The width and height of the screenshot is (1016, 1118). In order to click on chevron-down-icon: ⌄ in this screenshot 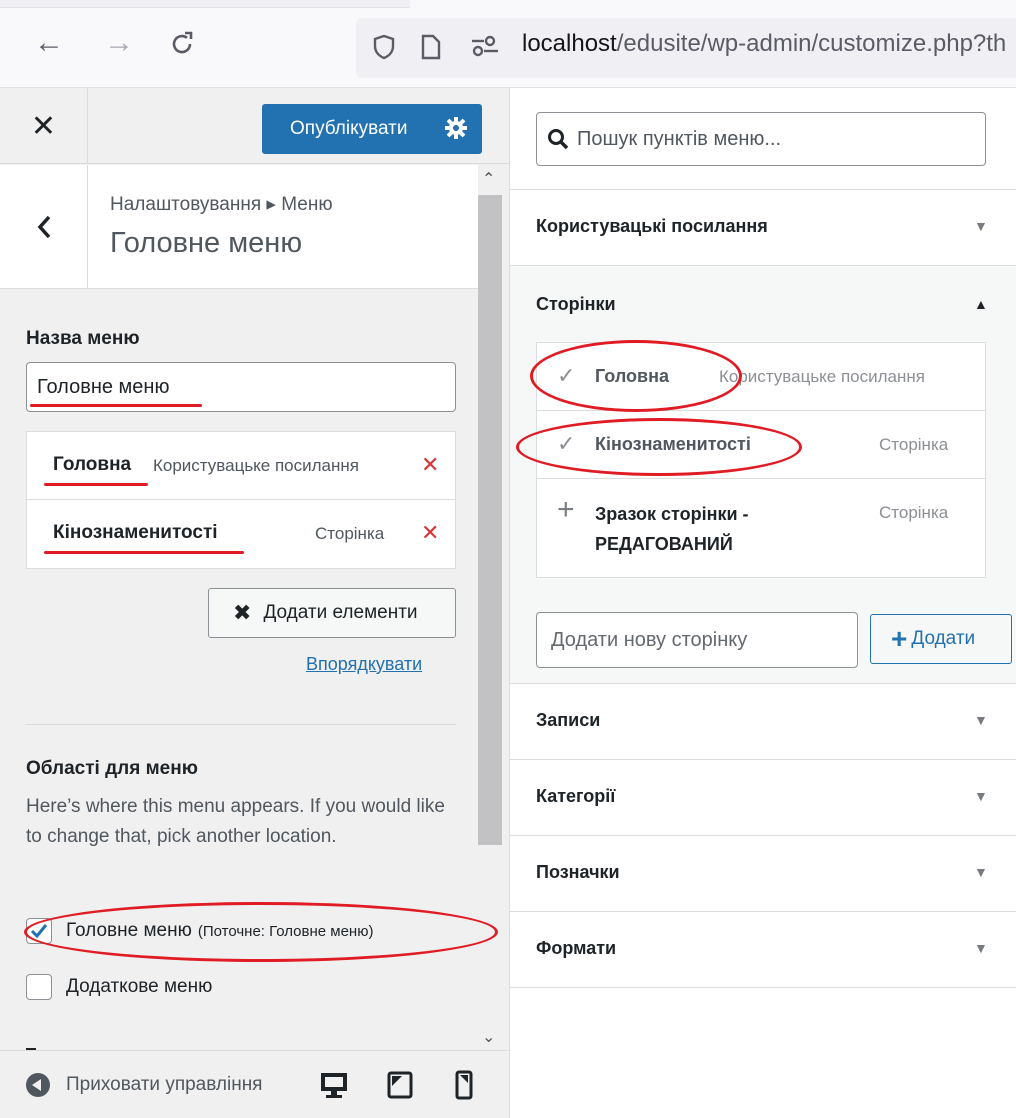, I will do `click(488, 1037)`.